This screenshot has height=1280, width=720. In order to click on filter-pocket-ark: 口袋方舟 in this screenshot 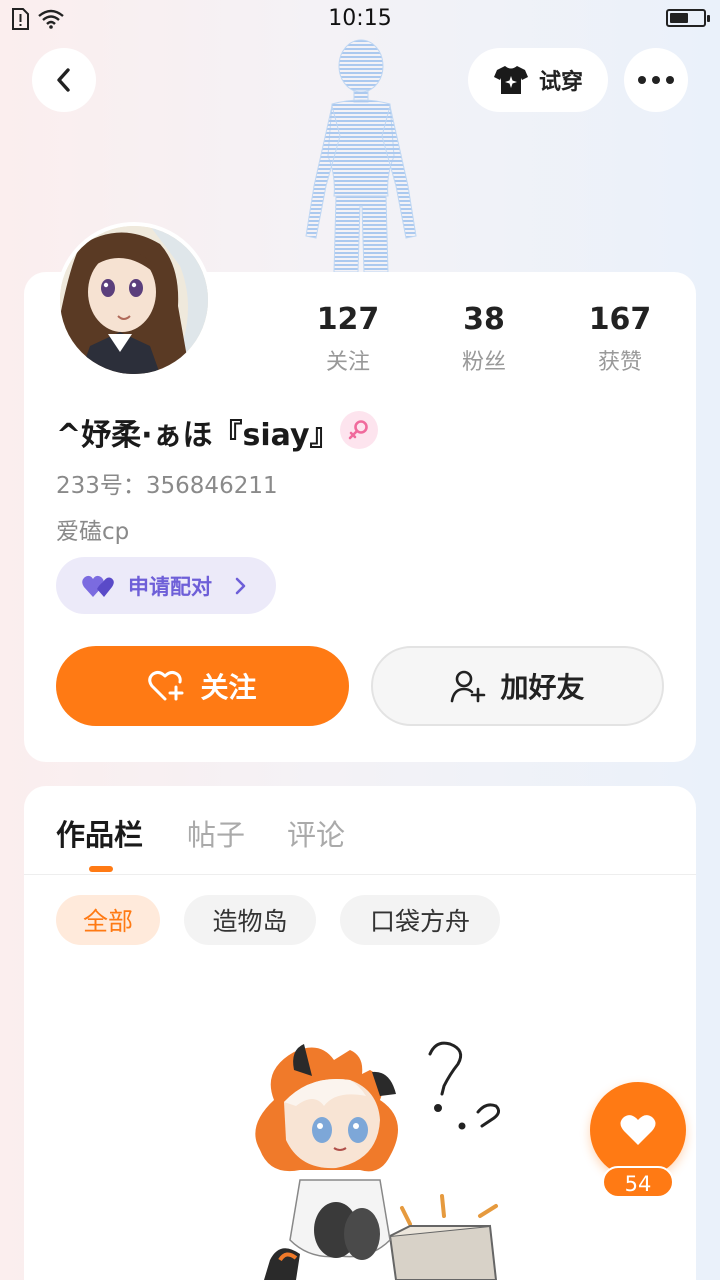, I will do `click(420, 920)`.